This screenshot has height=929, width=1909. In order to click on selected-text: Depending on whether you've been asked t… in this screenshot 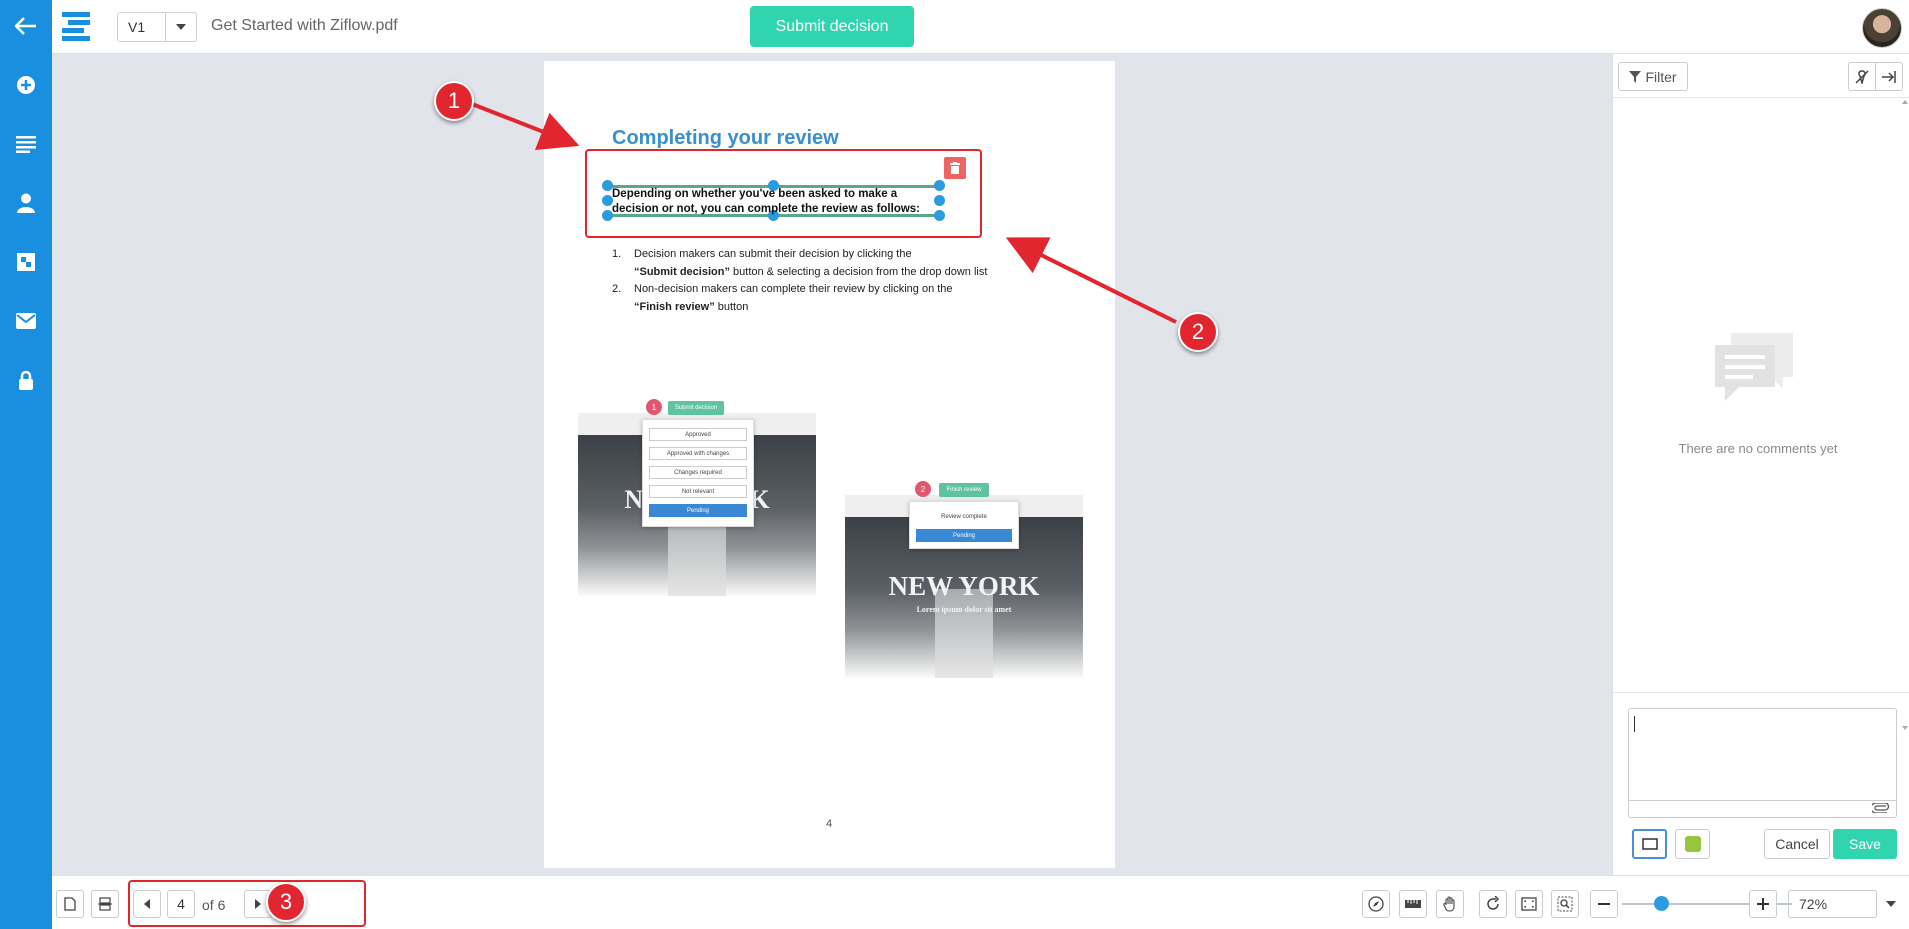, I will do `click(766, 201)`.